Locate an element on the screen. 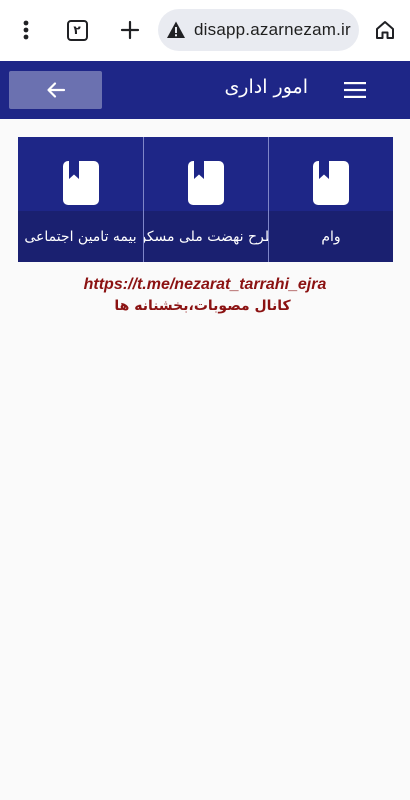 The width and height of the screenshot is (410, 800). tile-national-housing: طرح نهضت ملی مسکن is located at coordinates (205, 199).